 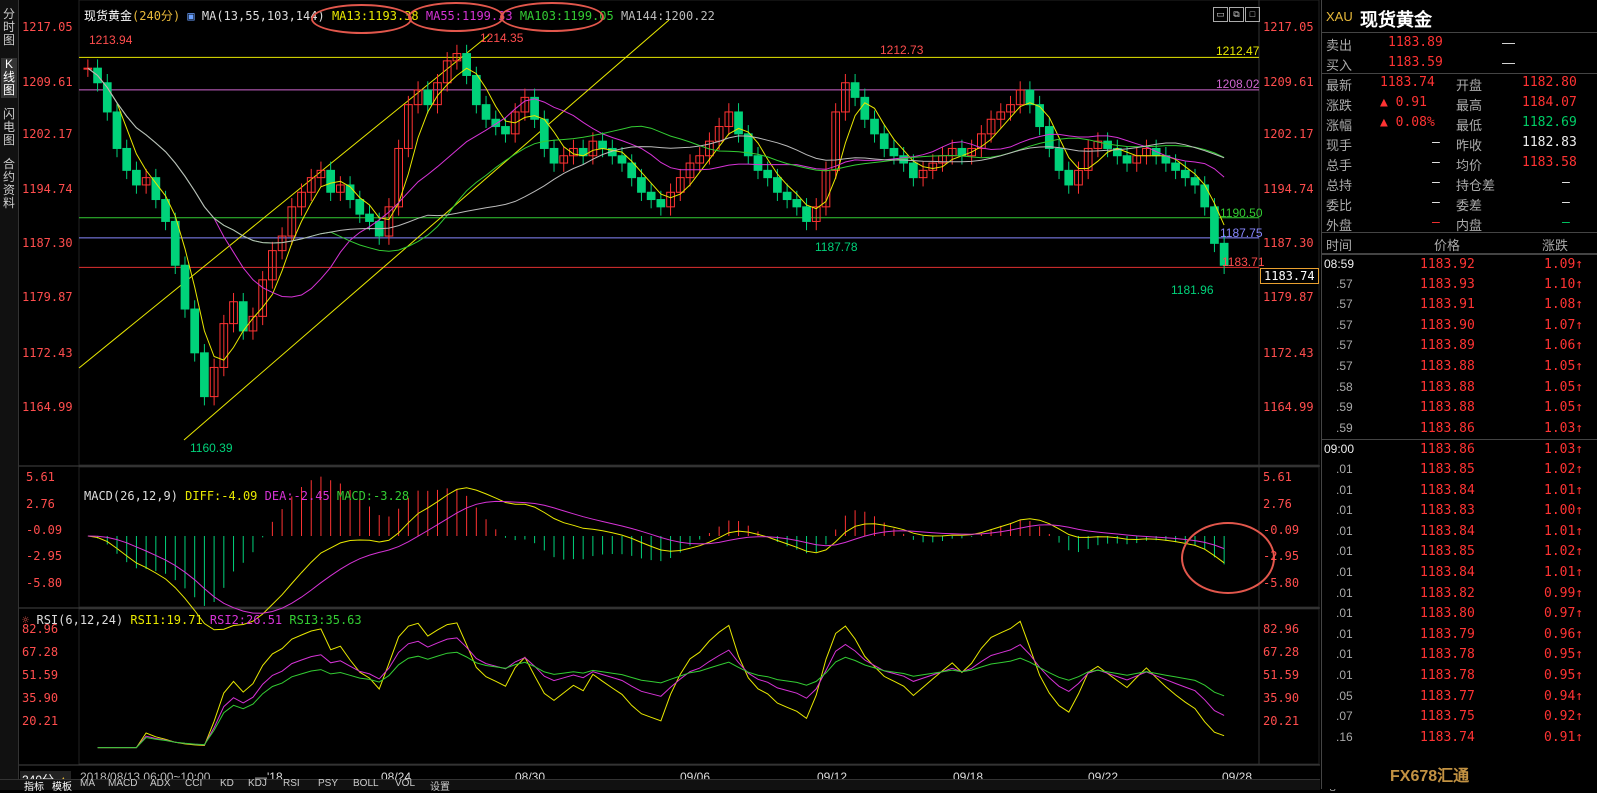 I want to click on price-tick-right: 1194.74, so click(x=1288, y=189).